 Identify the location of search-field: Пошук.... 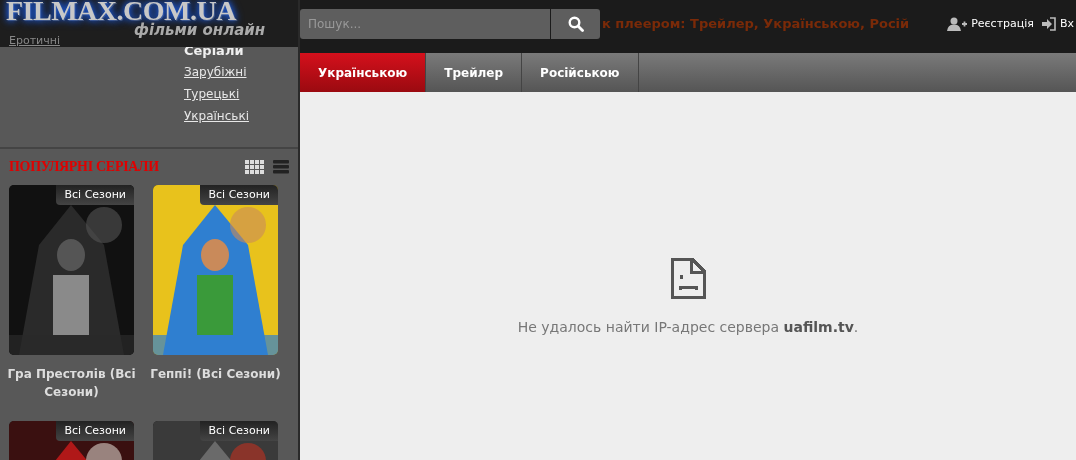
(425, 23).